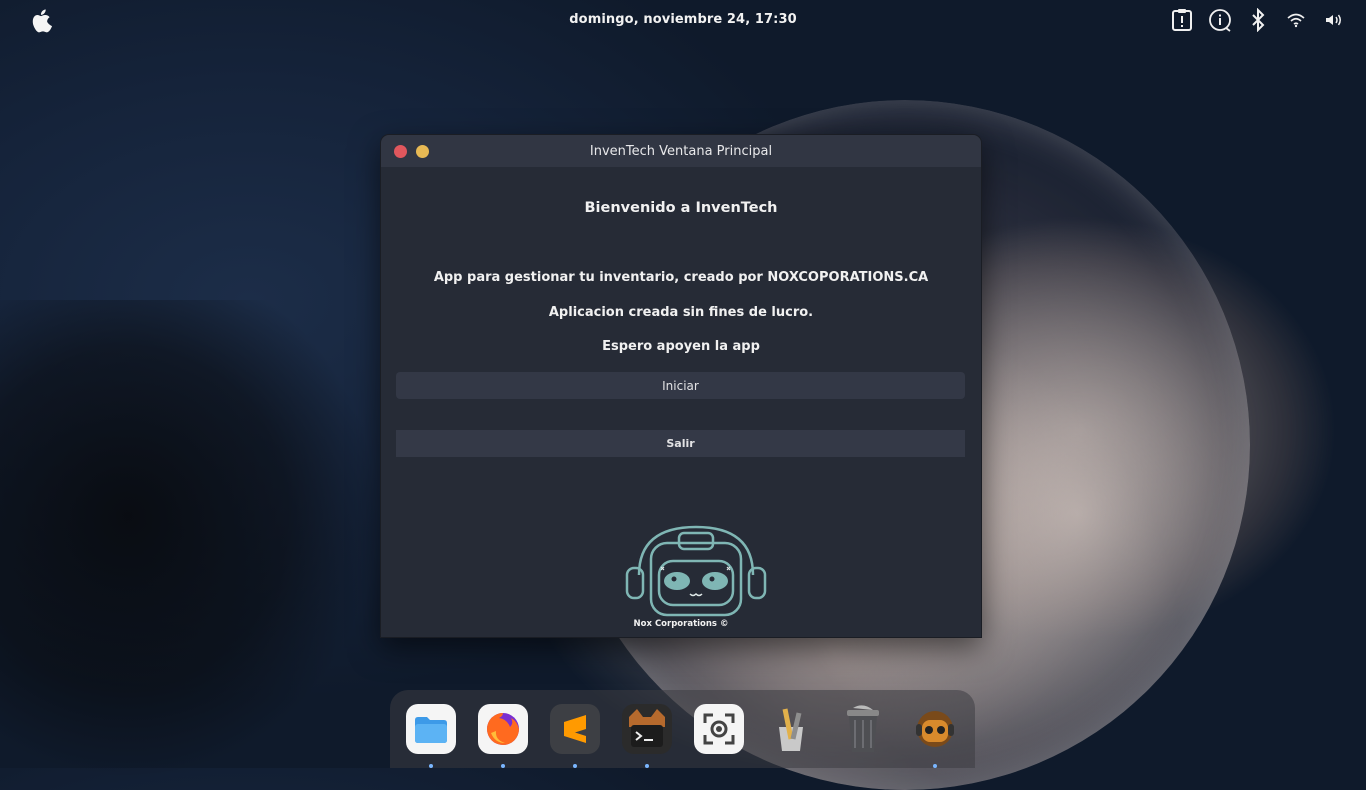 This screenshot has width=1366, height=790. Describe the element at coordinates (682, 729) in the screenshot. I see `dock` at that location.